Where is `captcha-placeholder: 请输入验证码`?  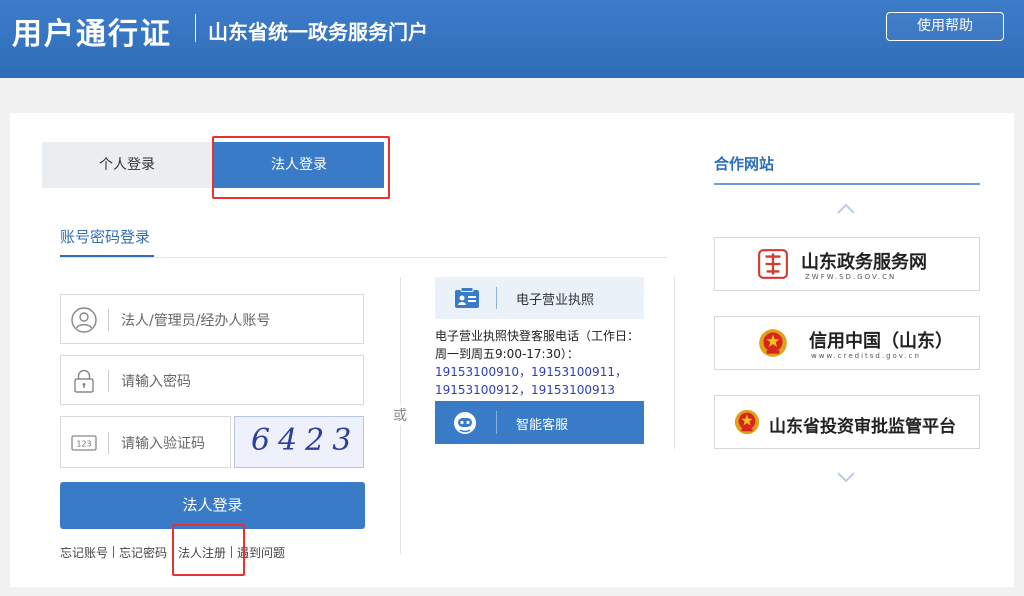
captcha-placeholder: 请输入验证码 is located at coordinates (163, 444).